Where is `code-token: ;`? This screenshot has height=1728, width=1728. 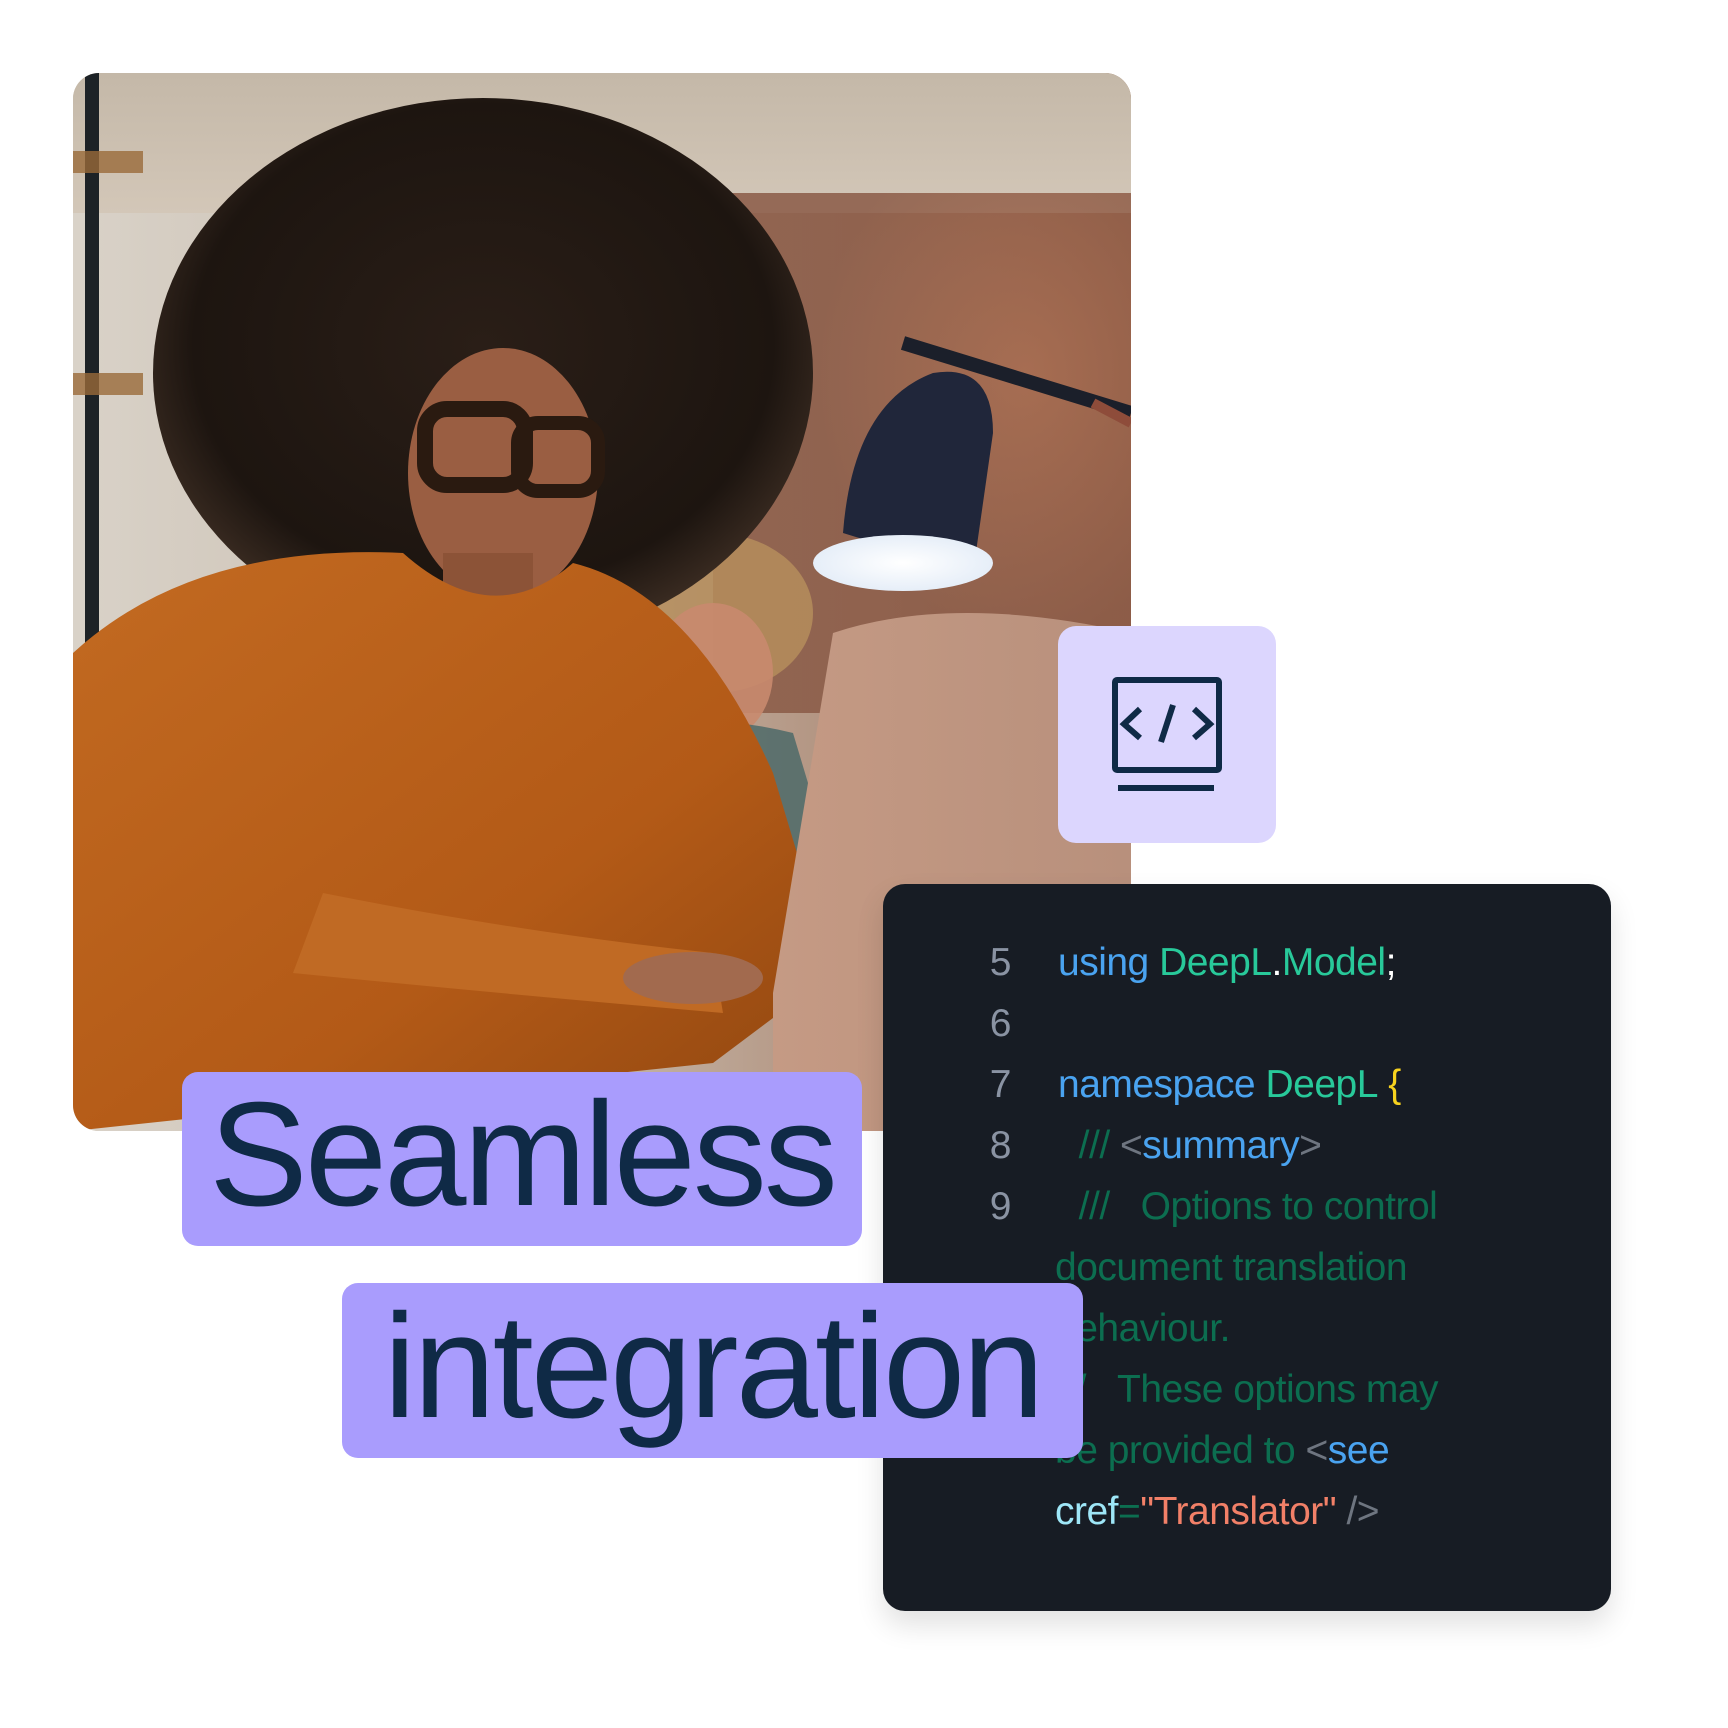
code-token: ; is located at coordinates (1391, 962).